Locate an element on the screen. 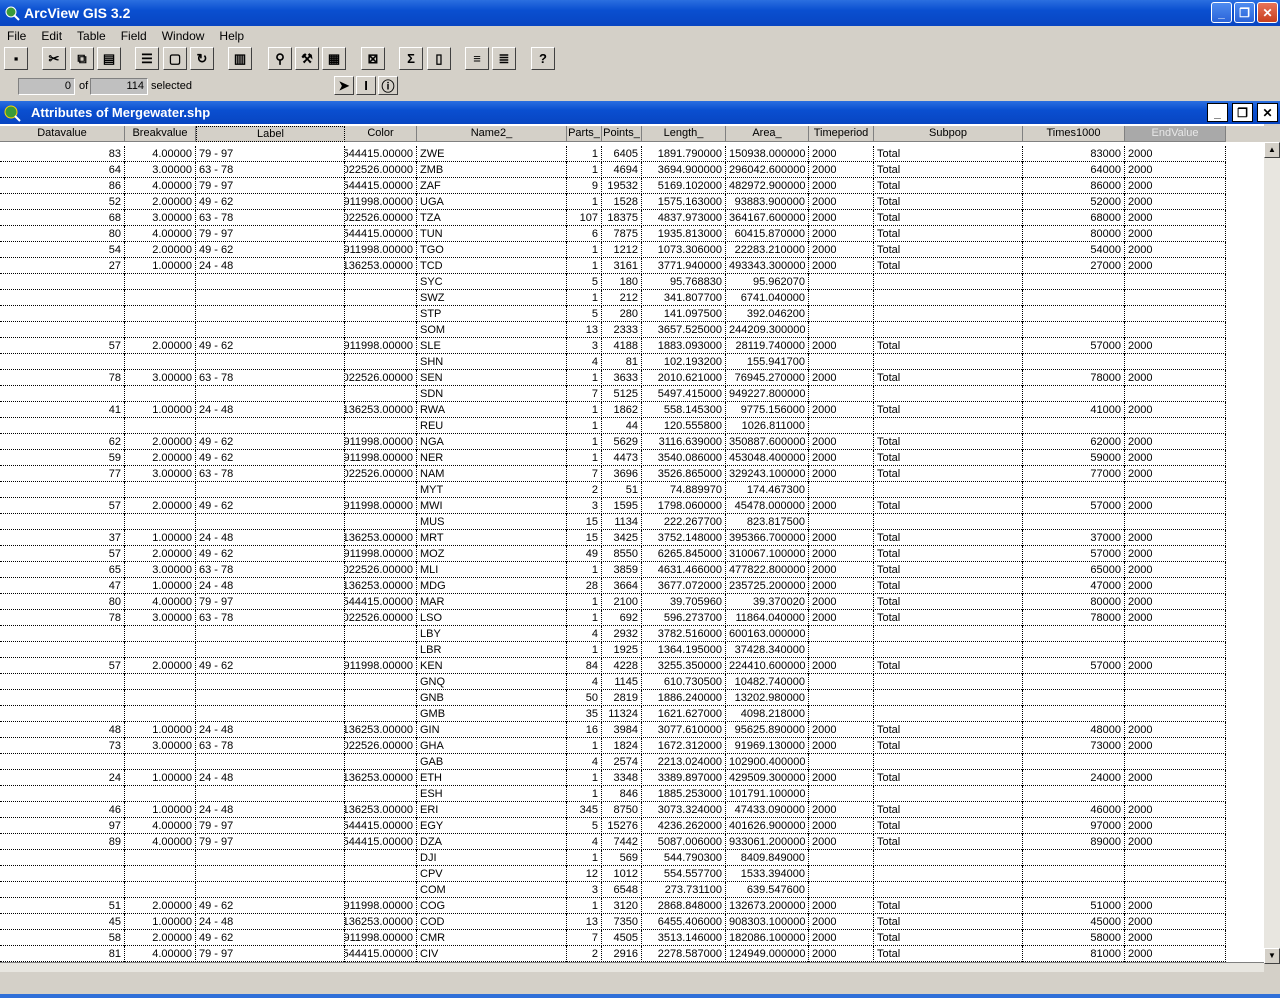 This screenshot has height=998, width=1280. cell-area: 9775.156000 is located at coordinates (767, 410).